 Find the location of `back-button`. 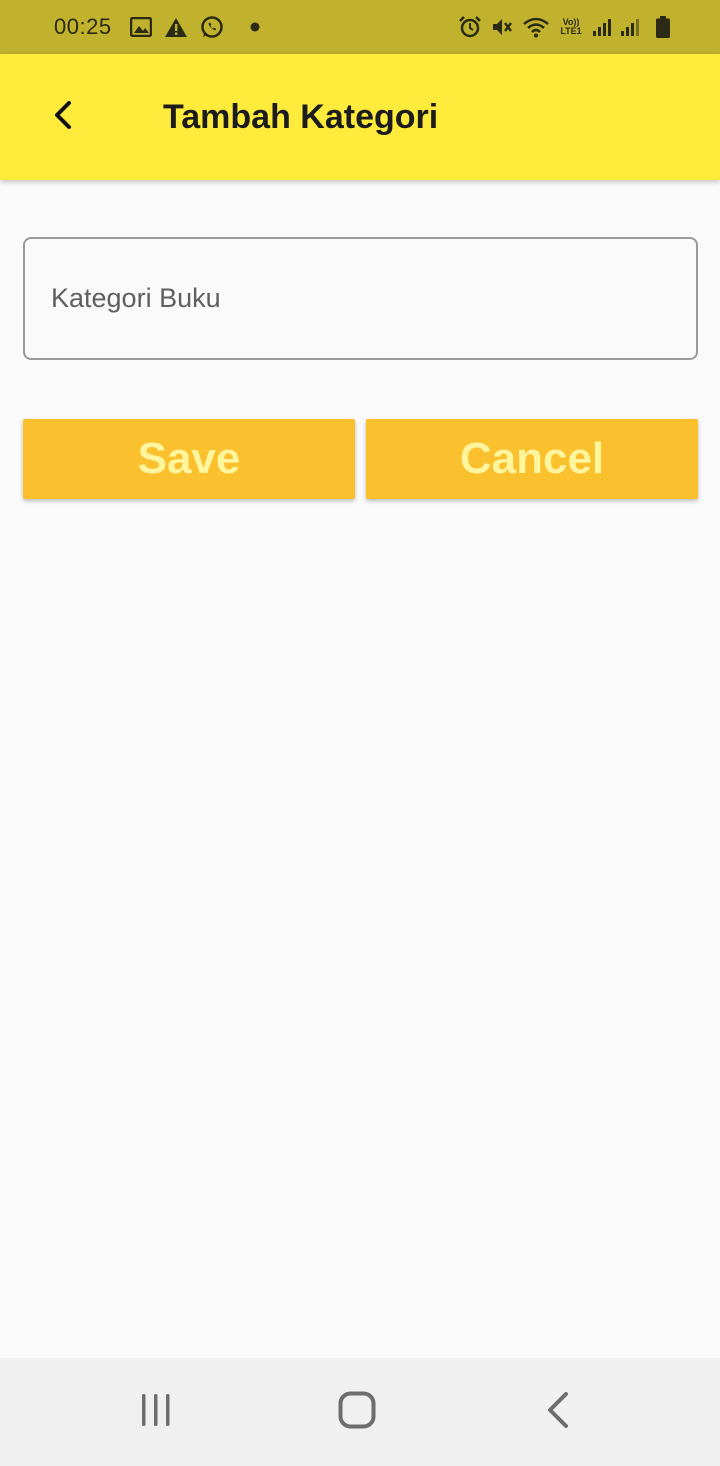

back-button is located at coordinates (63, 117).